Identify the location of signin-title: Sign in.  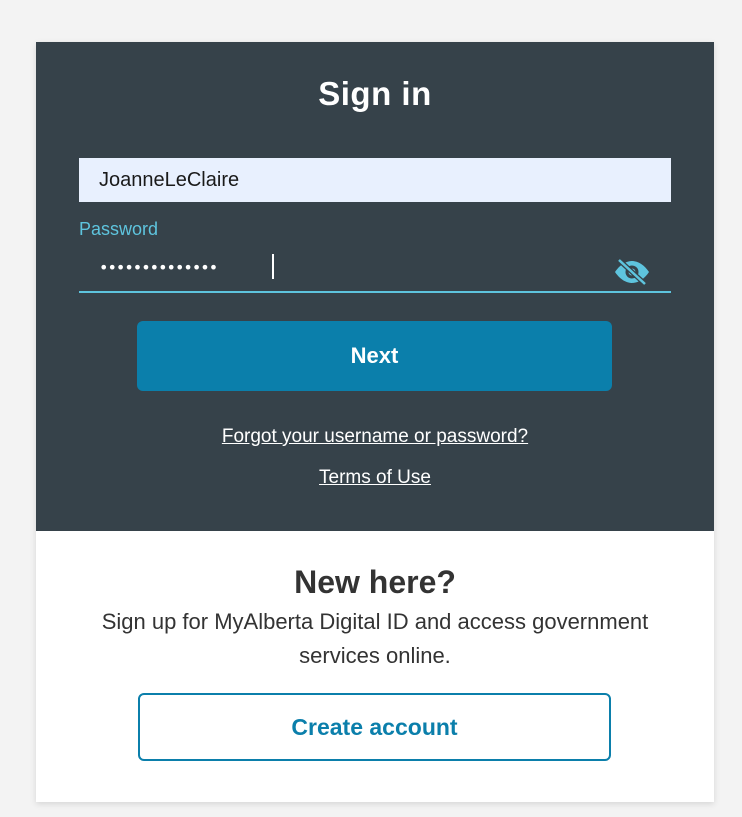
(375, 93).